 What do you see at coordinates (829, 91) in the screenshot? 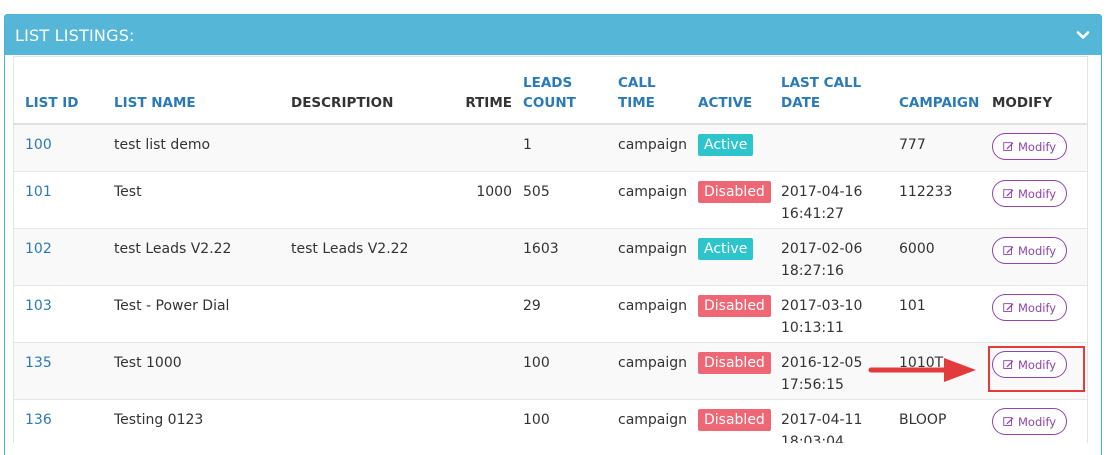
I see `col-last-call-date: LAST CALL DATE` at bounding box center [829, 91].